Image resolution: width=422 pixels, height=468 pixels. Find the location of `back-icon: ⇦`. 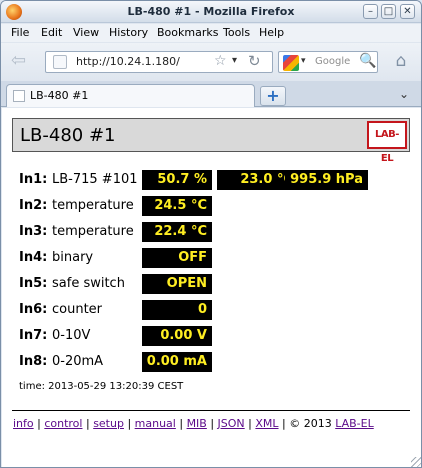

back-icon: ⇦ is located at coordinates (22, 62).